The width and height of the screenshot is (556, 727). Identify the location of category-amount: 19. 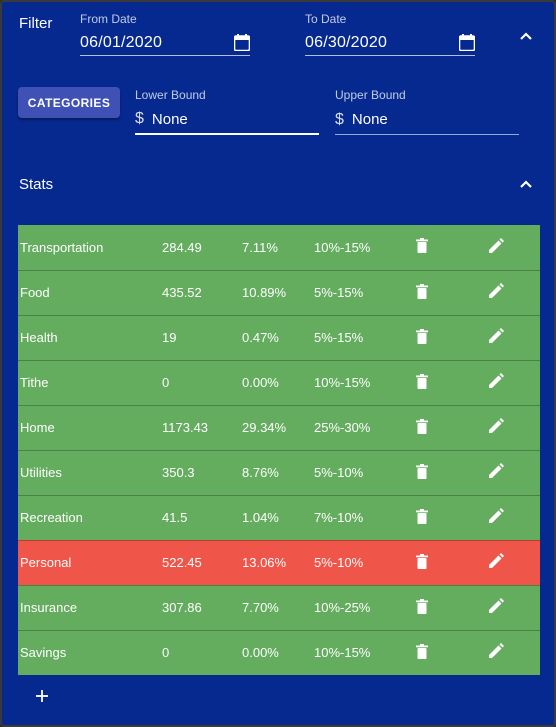
(202, 337).